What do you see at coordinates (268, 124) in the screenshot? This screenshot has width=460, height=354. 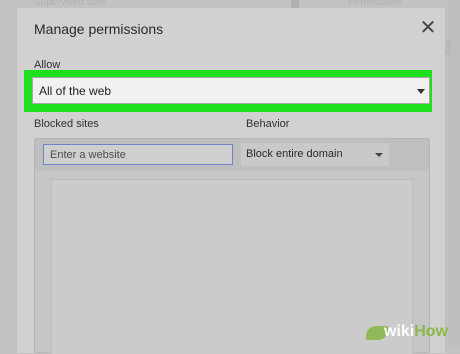 I see `behavior-label: Behavior` at bounding box center [268, 124].